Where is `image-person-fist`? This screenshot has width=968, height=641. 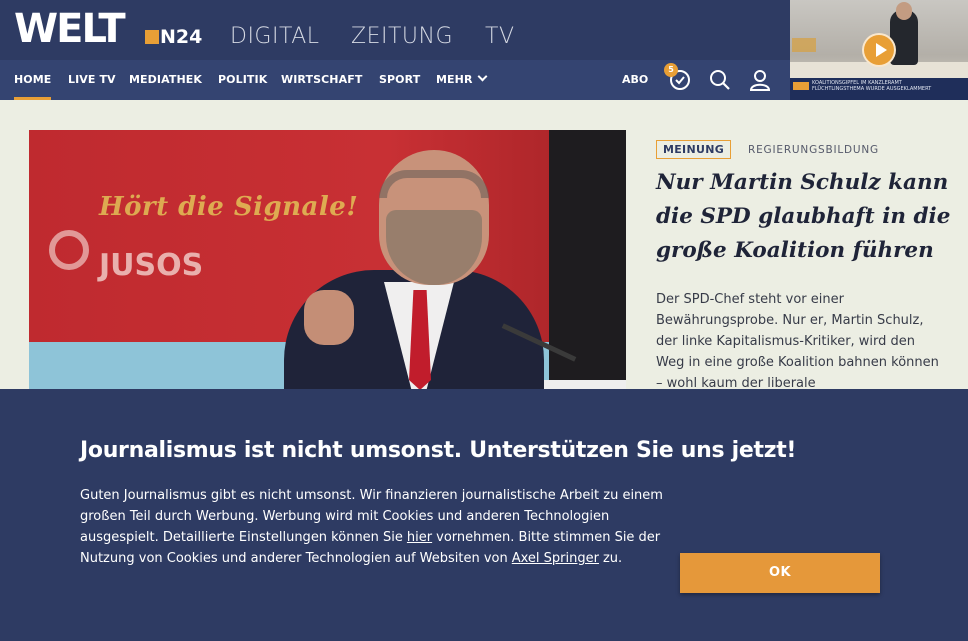
image-person-fist is located at coordinates (329, 317).